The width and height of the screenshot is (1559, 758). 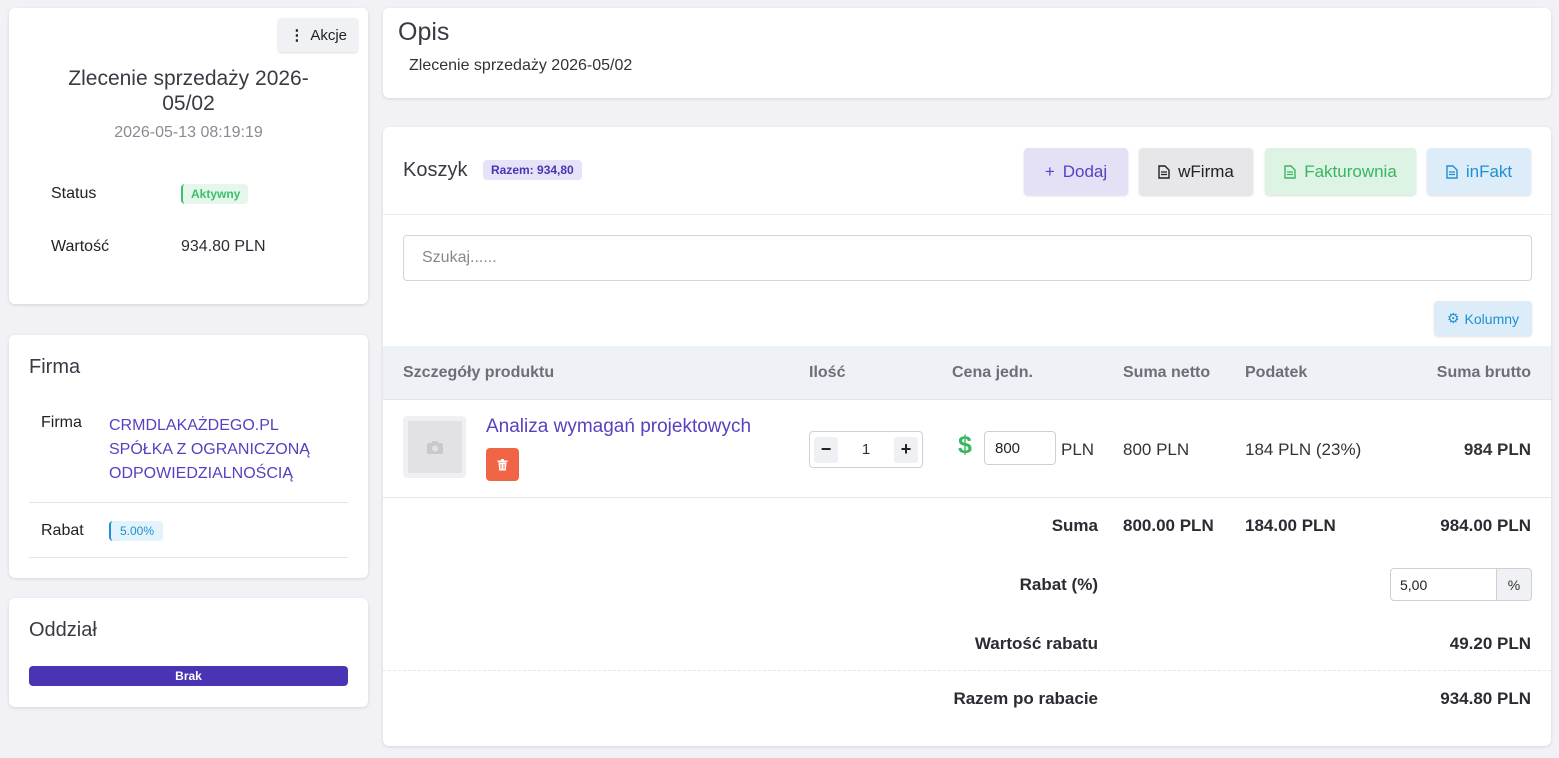 I want to click on sum-net: 800.00 PLN, so click(x=1168, y=525).